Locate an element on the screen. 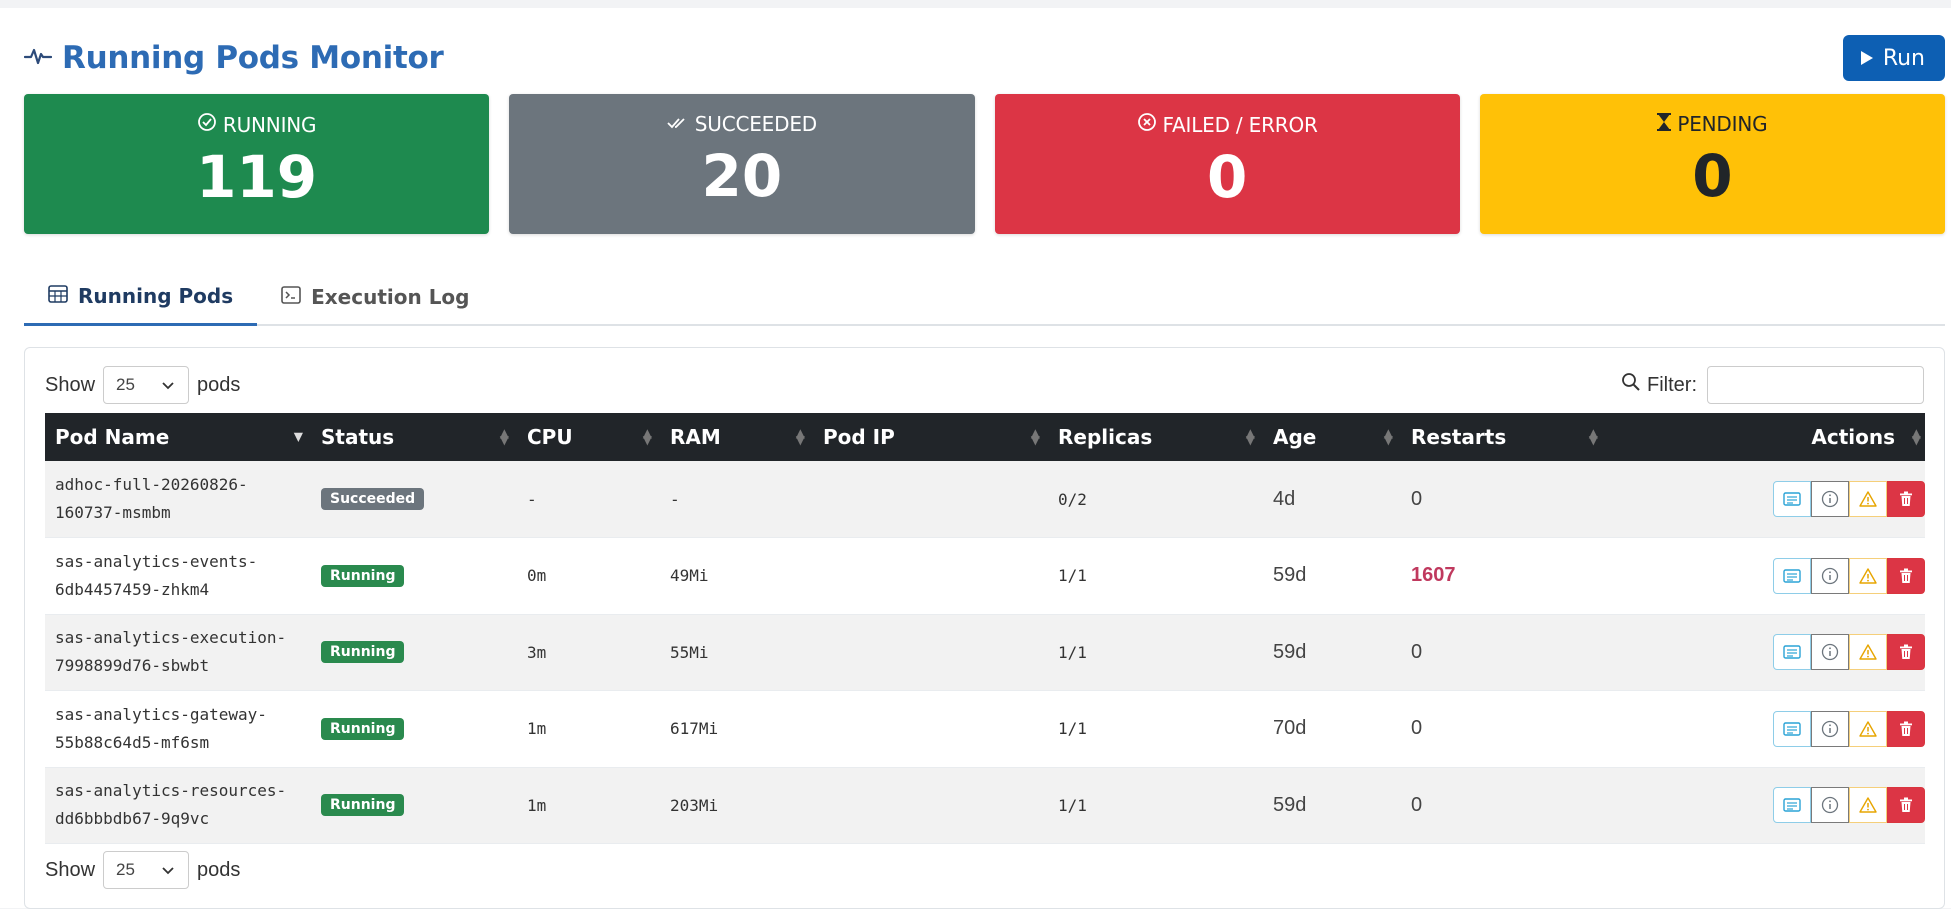  chevron-down-icon is located at coordinates (168, 385).